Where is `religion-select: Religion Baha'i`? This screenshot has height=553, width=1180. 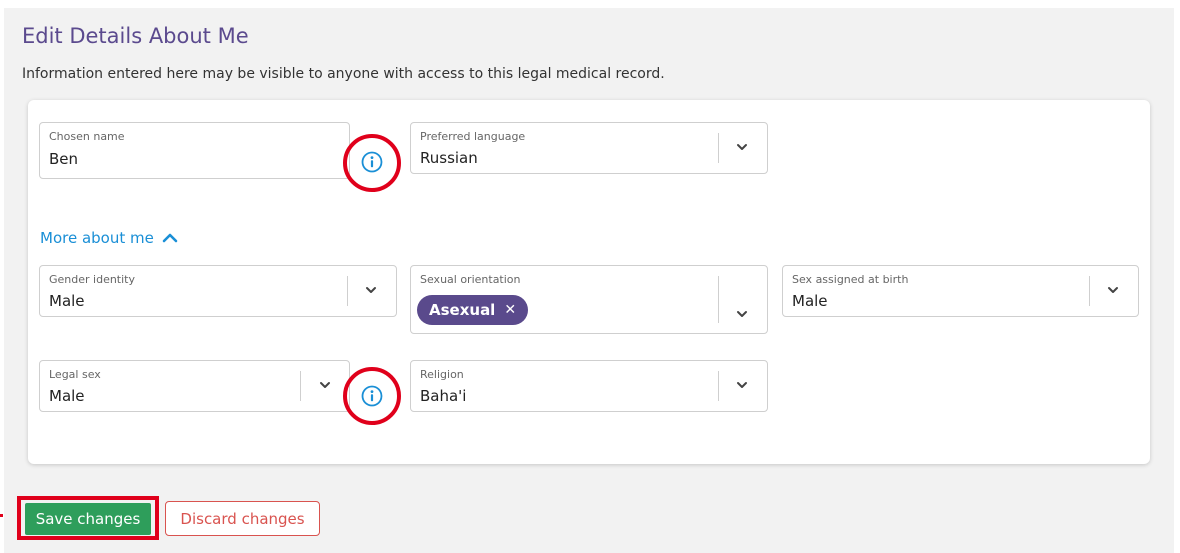 religion-select: Religion Baha'i is located at coordinates (589, 386).